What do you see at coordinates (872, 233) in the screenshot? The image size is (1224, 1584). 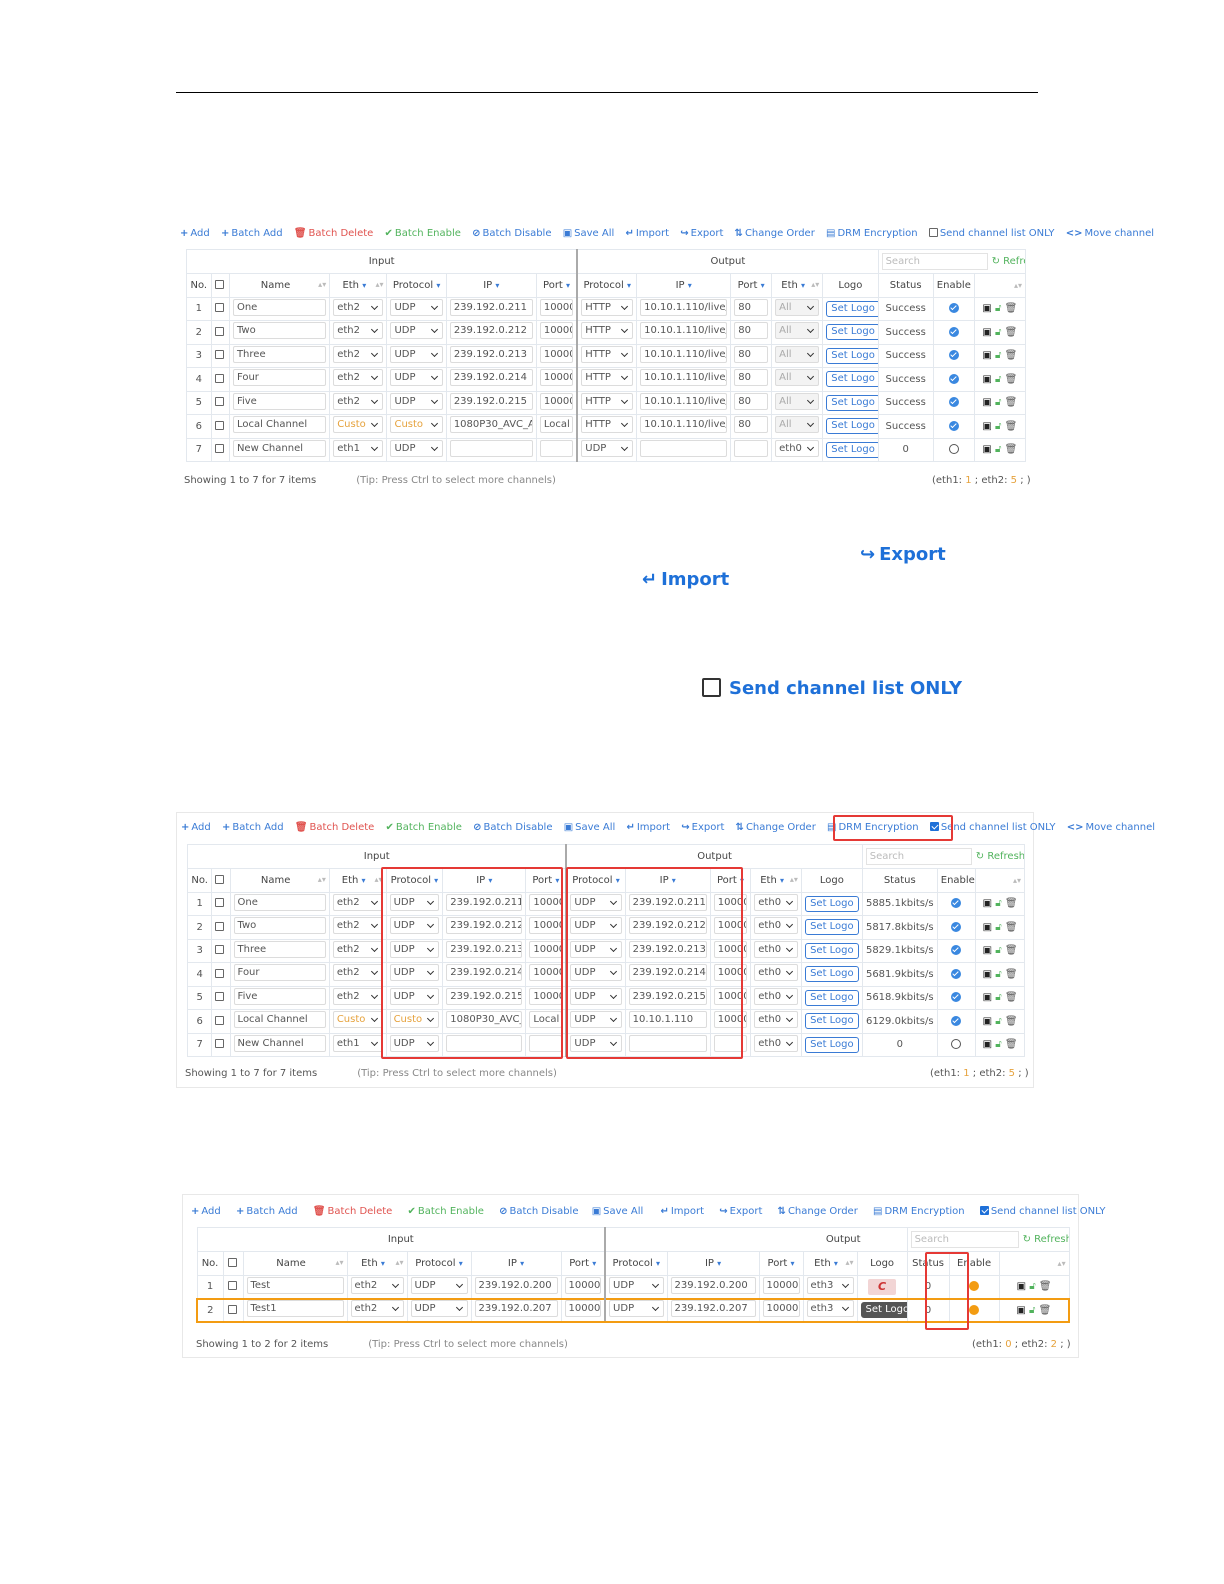 I see `drm-encryption-button: ▤ DRM Encryption` at bounding box center [872, 233].